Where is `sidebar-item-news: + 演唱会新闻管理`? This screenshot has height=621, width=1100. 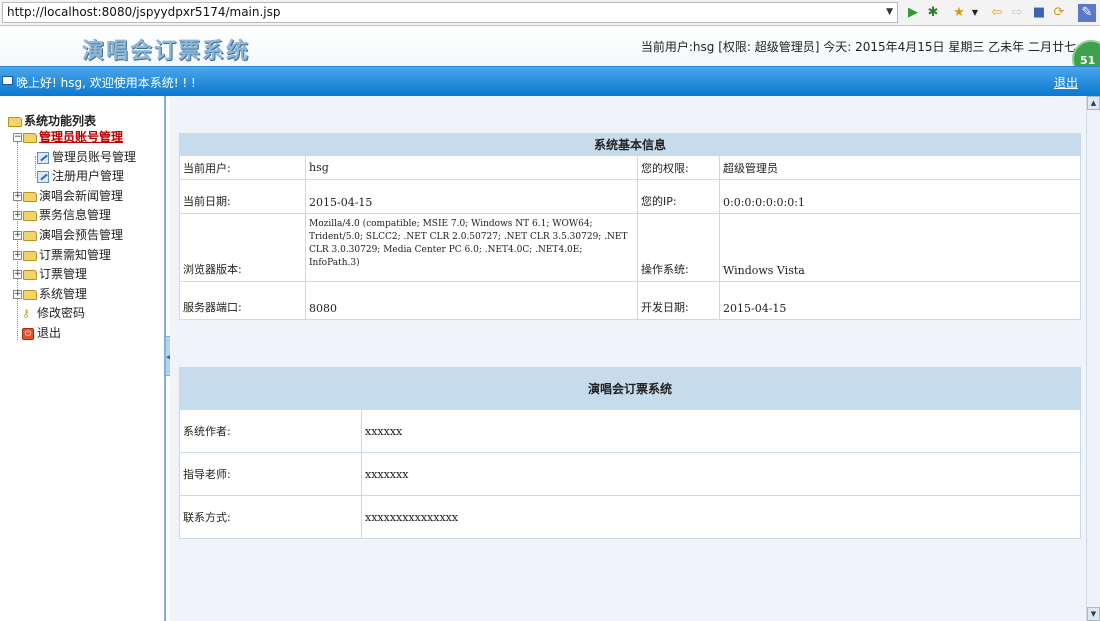
sidebar-item-news: + 演唱会新闻管理 is located at coordinates (68, 196).